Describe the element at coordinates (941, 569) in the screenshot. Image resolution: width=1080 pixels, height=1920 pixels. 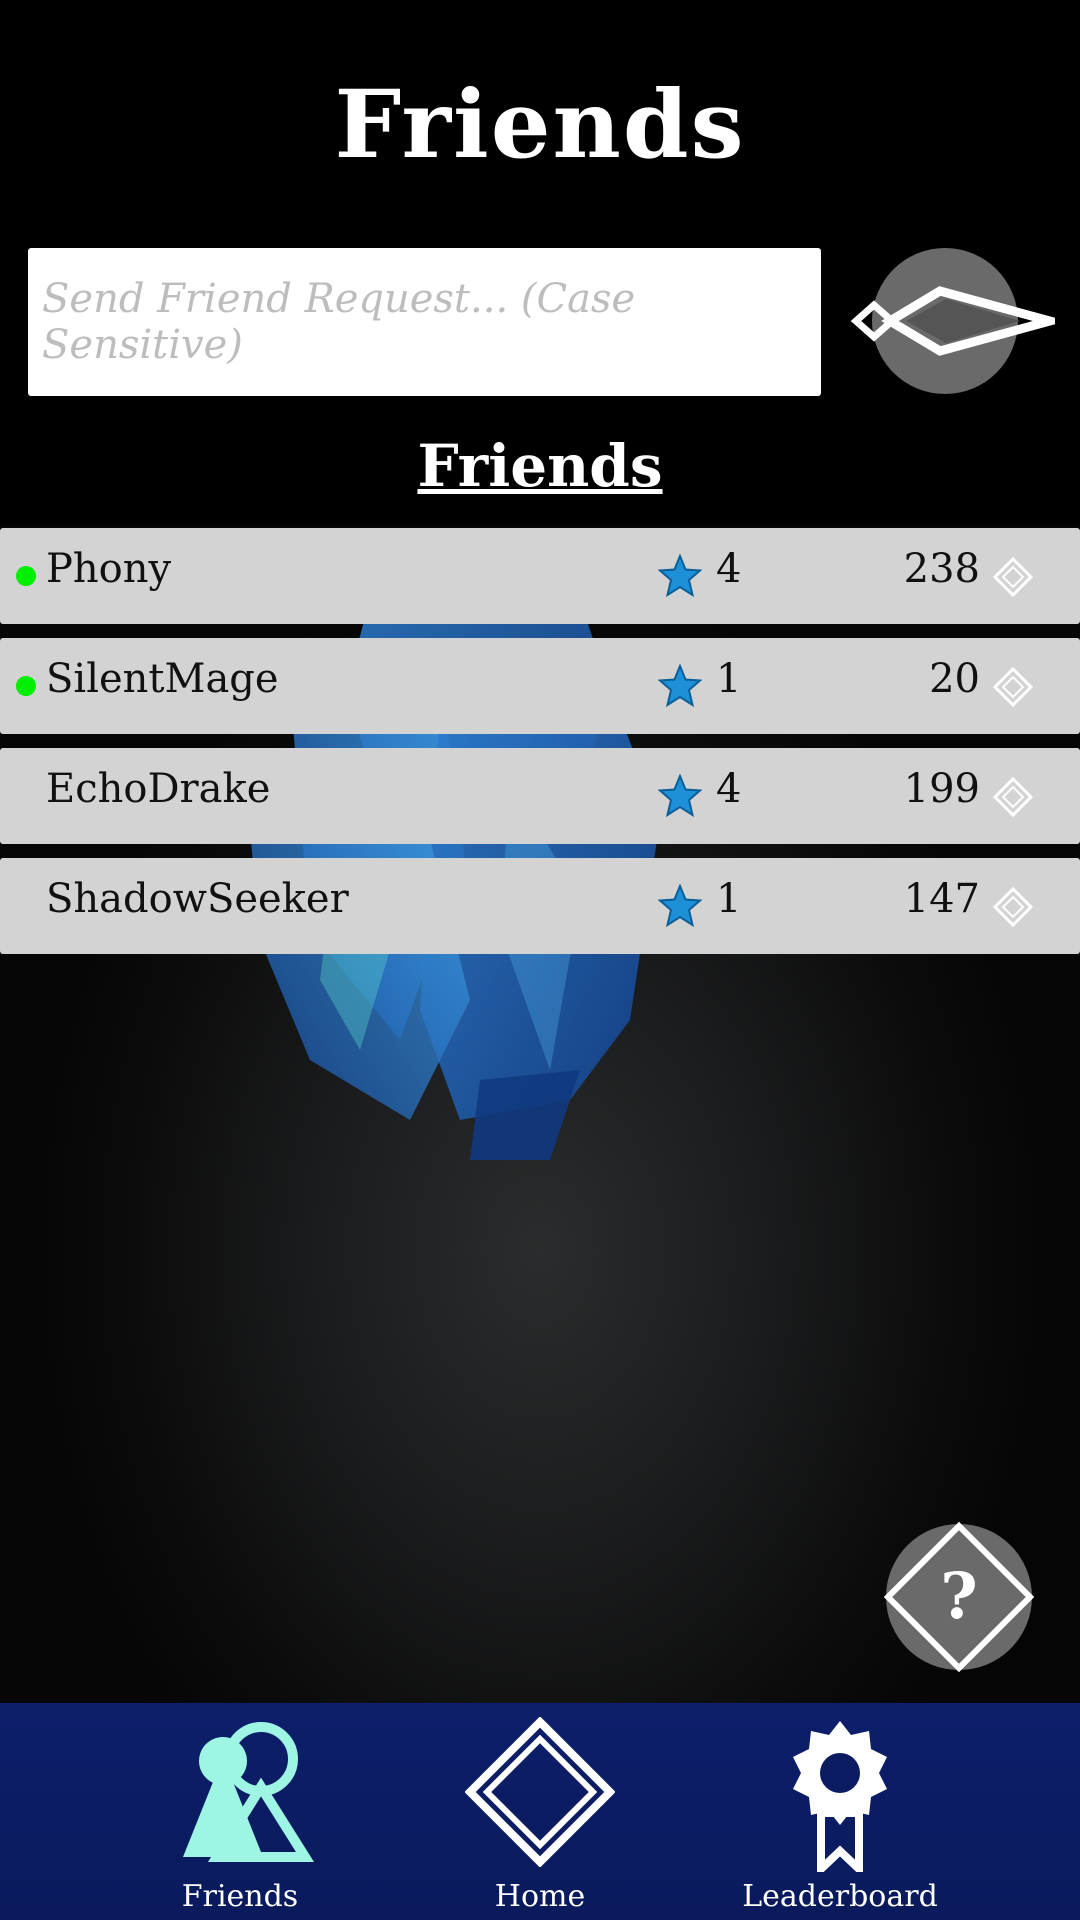
I see `friend-score: 238` at that location.